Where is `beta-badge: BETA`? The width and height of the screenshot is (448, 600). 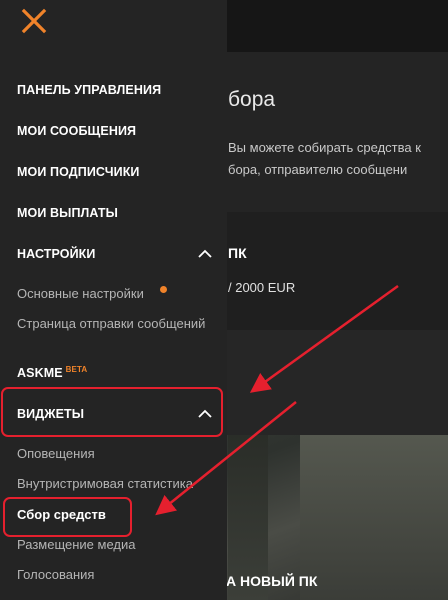
beta-badge: BETA is located at coordinates (76, 369).